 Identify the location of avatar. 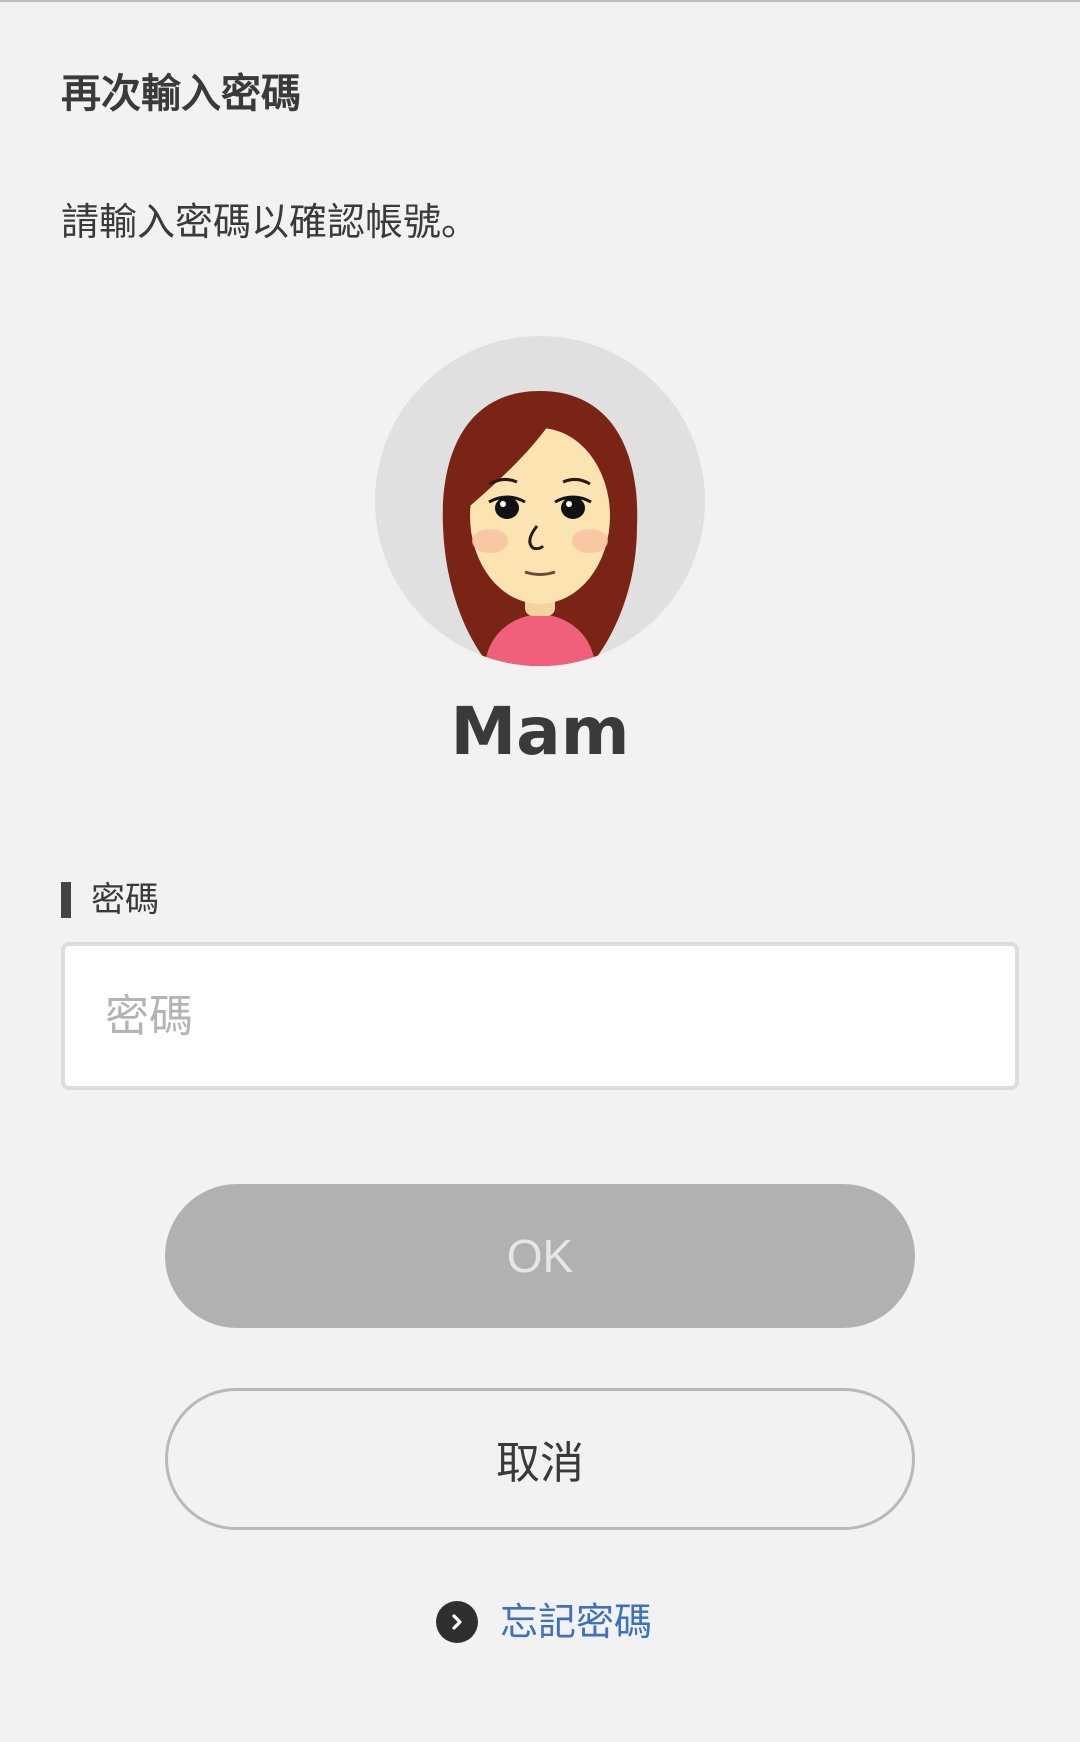
(540, 501).